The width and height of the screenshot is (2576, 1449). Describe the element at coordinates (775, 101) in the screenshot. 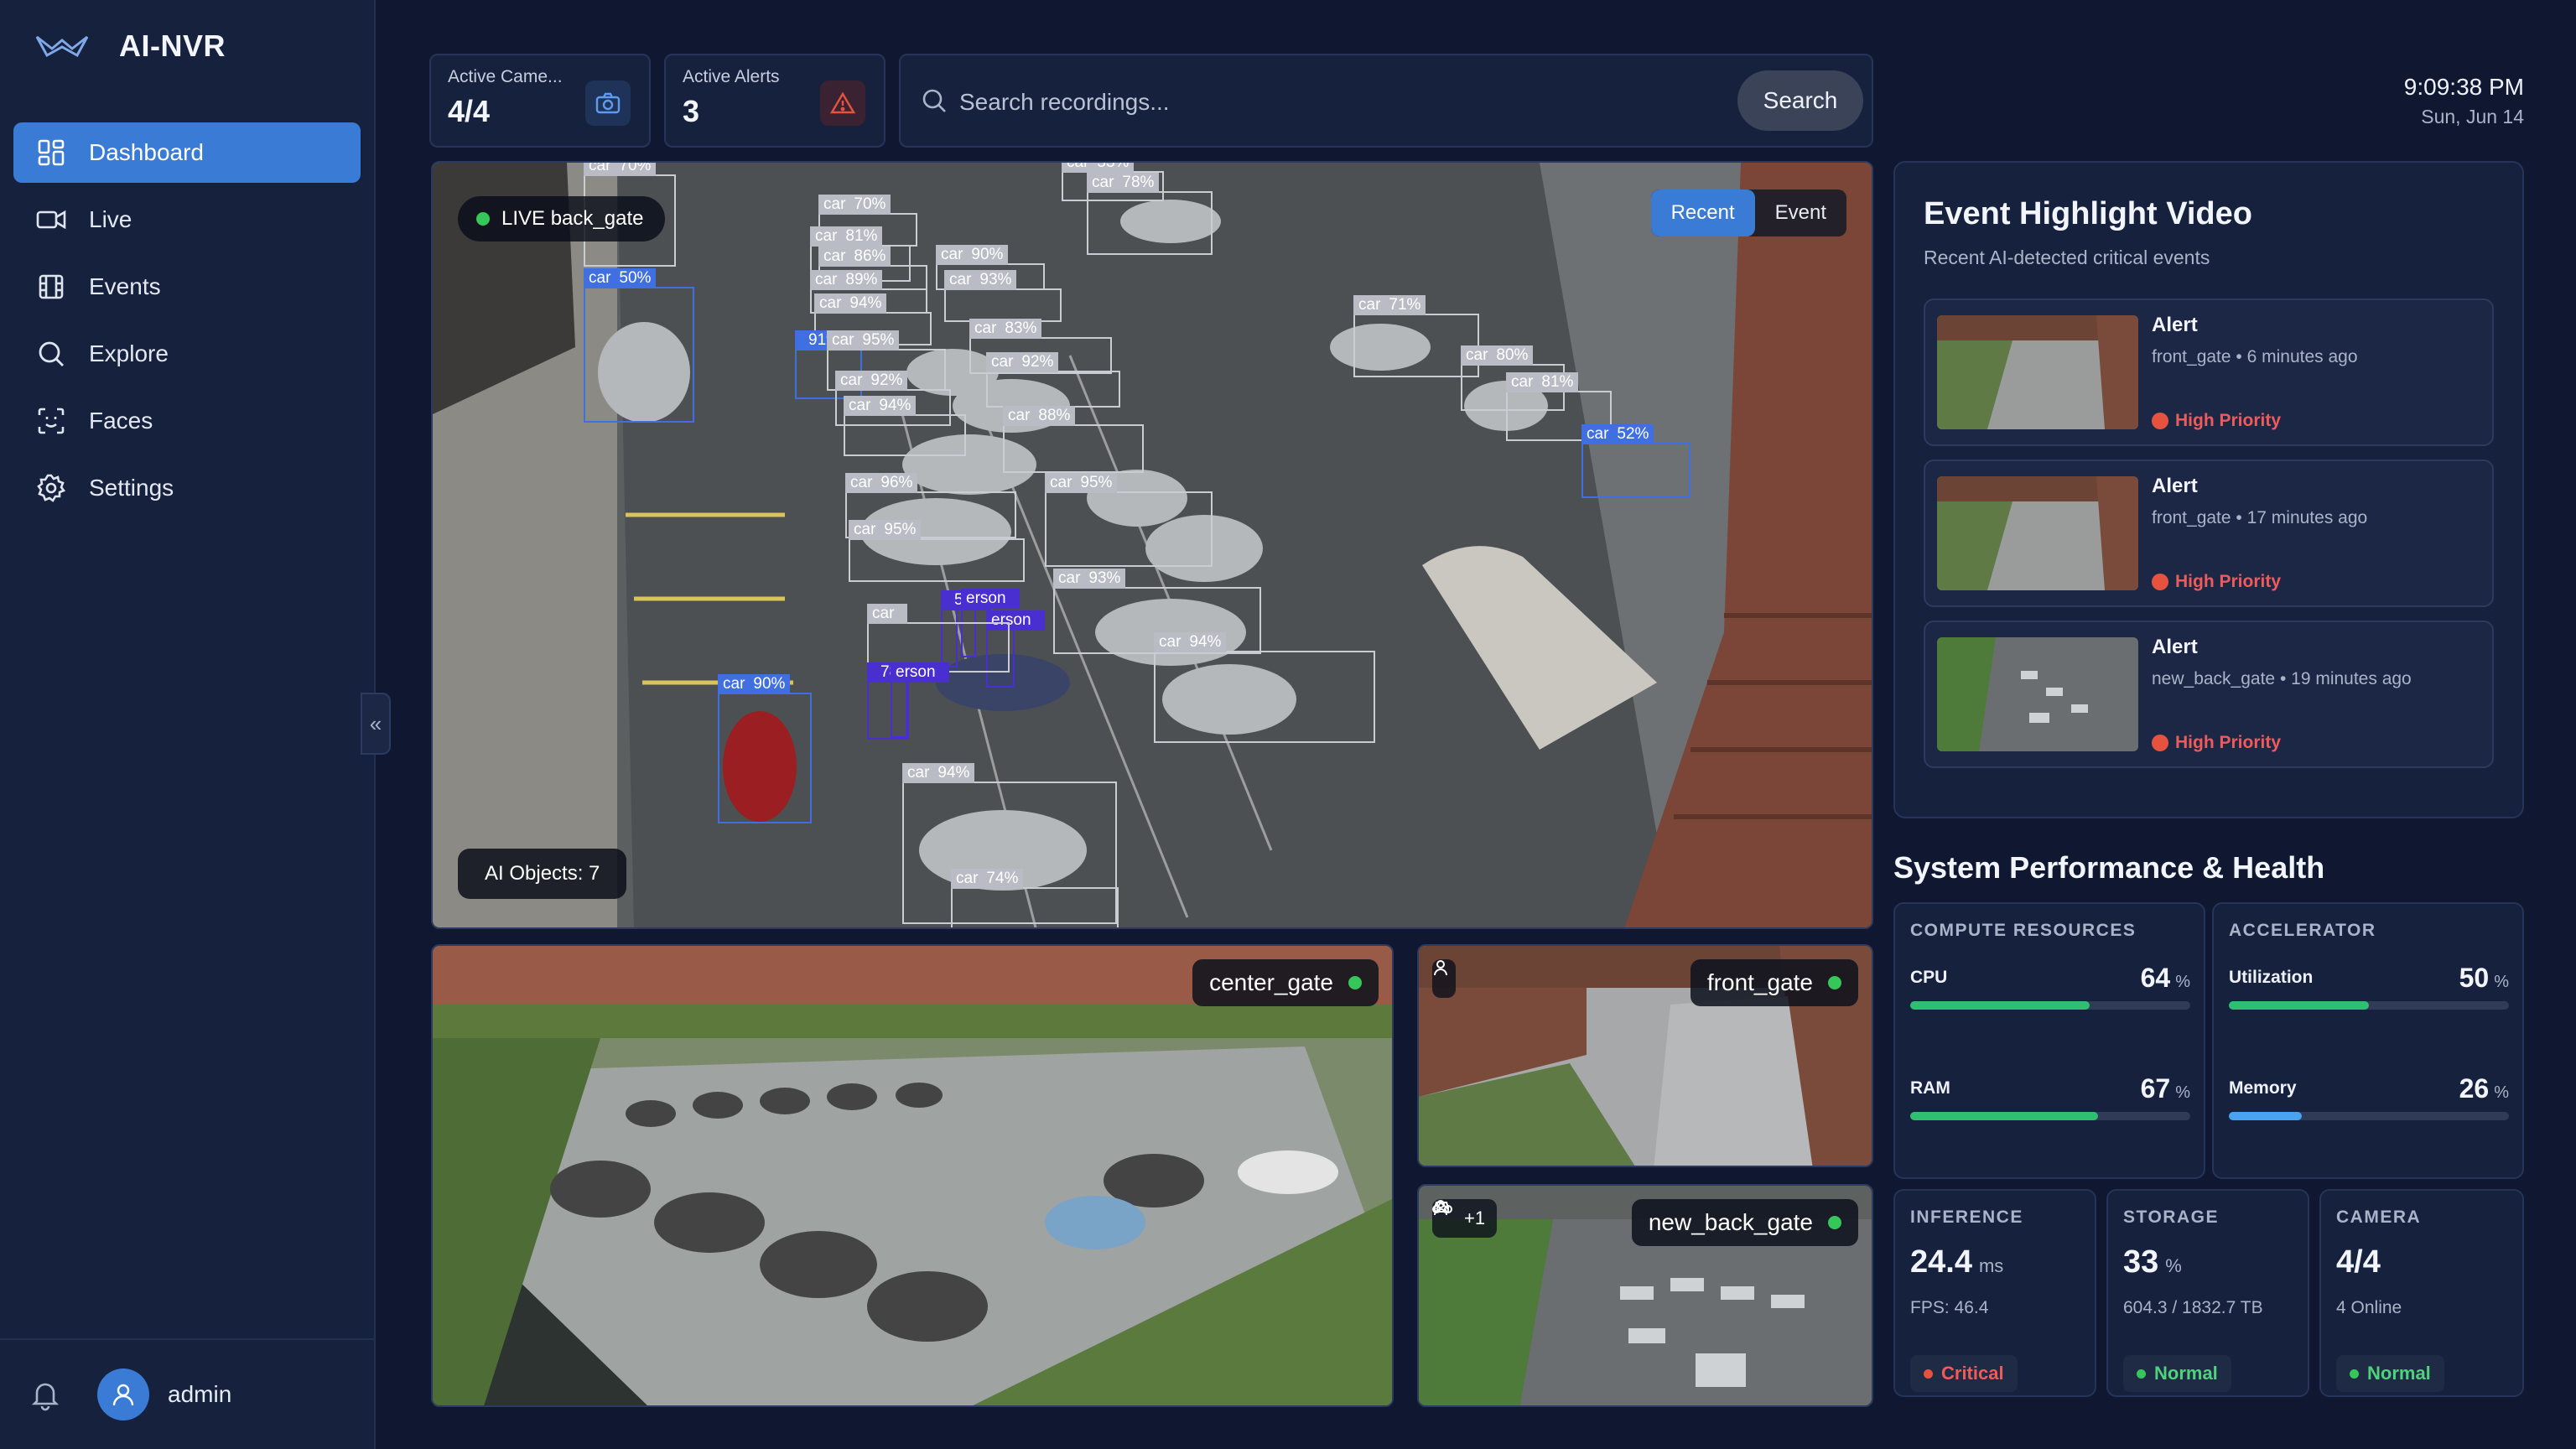

I see `active-alerts-card: Active Alerts 3` at that location.